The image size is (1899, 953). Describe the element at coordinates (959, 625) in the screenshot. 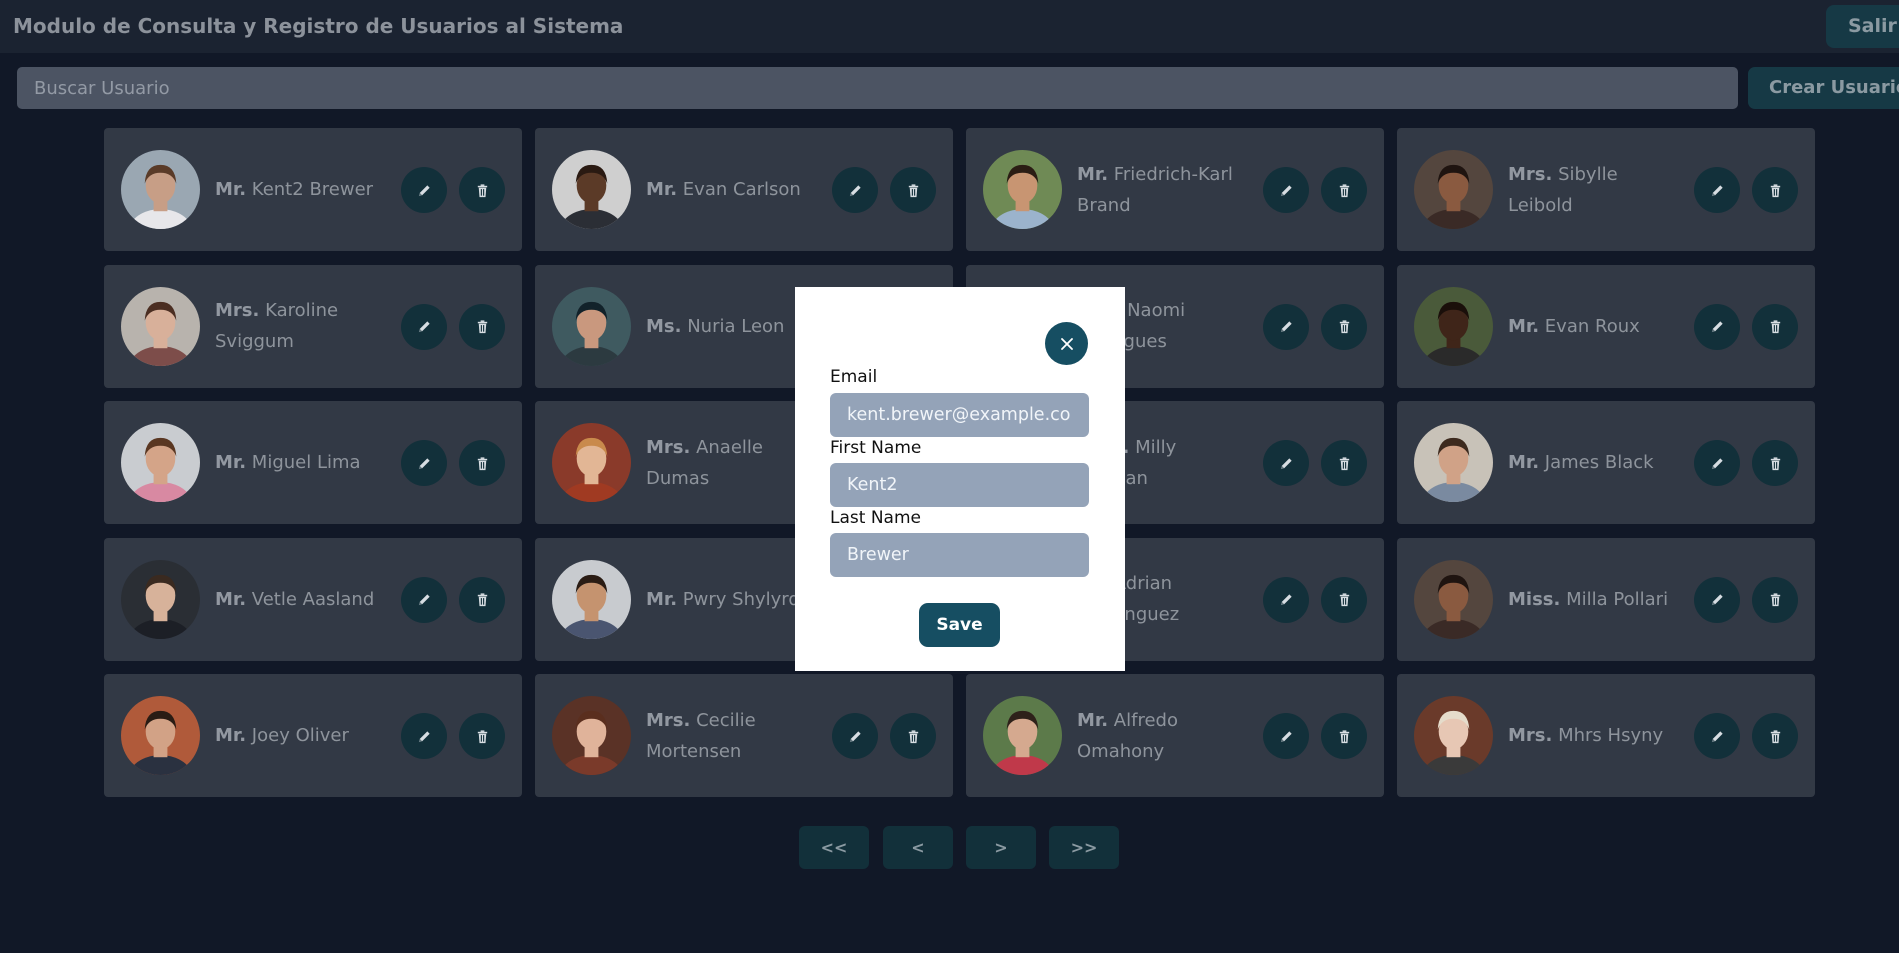

I see `save-button: Save` at that location.